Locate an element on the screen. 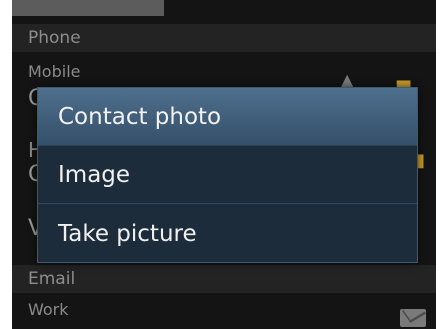 The width and height of the screenshot is (448, 329). email-section-header: Email is located at coordinates (224, 279).